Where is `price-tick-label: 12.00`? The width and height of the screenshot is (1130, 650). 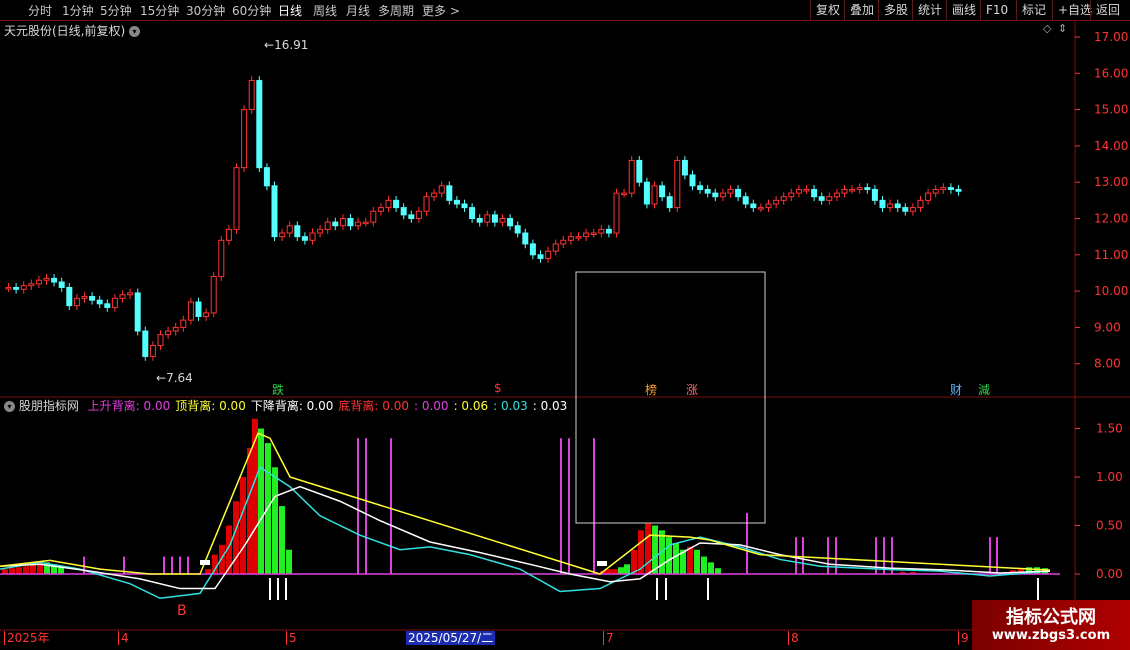
price-tick-label: 12.00 is located at coordinates (1111, 219).